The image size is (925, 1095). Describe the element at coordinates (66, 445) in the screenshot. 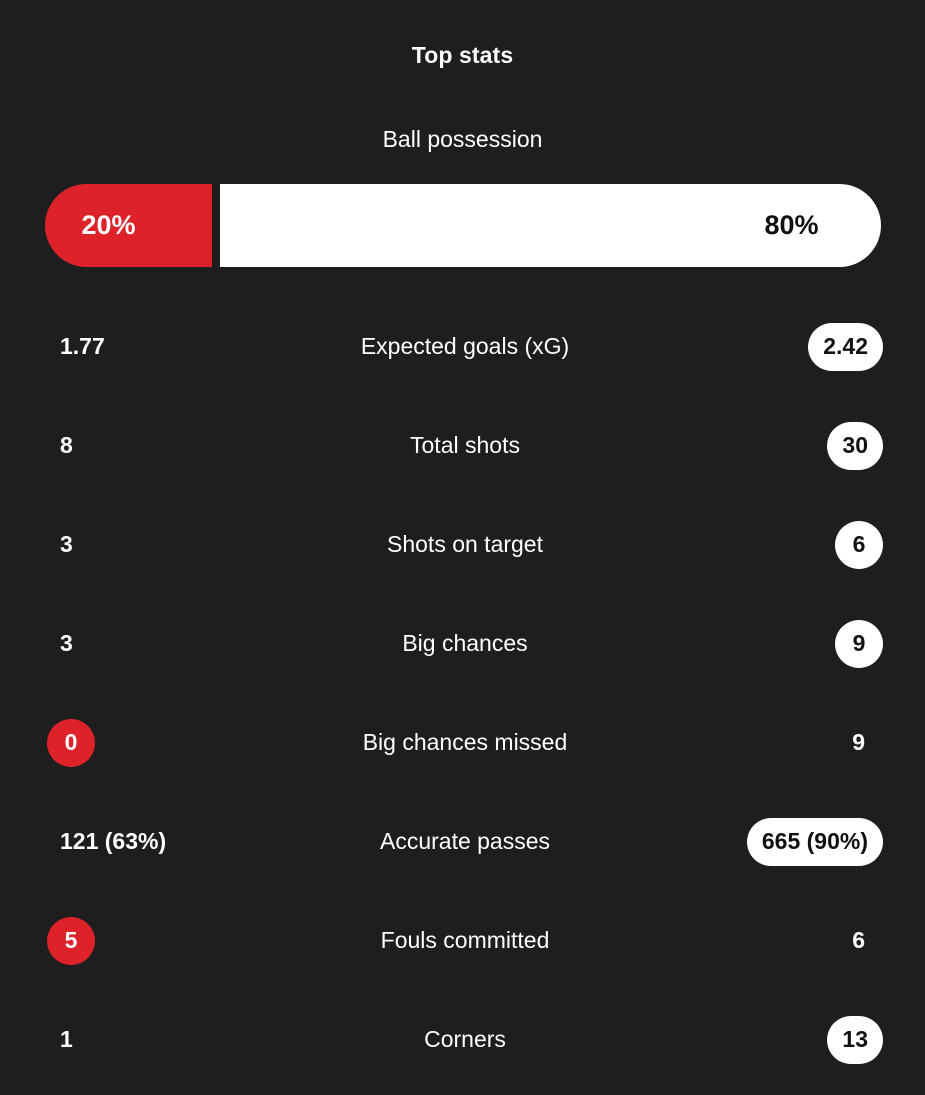

I see `stat-left-value: 8` at that location.